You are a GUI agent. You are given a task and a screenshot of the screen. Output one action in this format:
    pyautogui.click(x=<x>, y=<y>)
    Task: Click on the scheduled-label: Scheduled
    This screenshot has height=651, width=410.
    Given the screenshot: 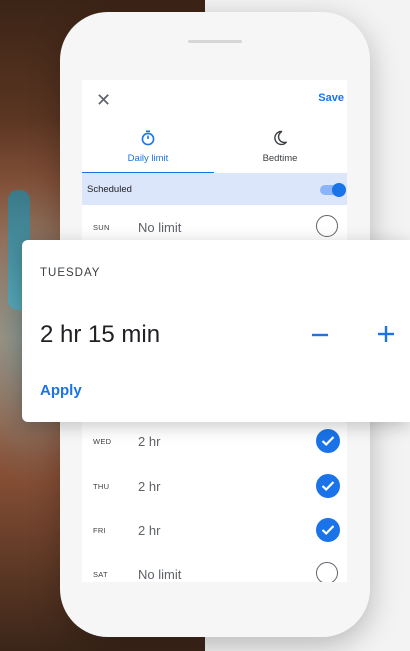 What is the action you would take?
    pyautogui.click(x=109, y=189)
    